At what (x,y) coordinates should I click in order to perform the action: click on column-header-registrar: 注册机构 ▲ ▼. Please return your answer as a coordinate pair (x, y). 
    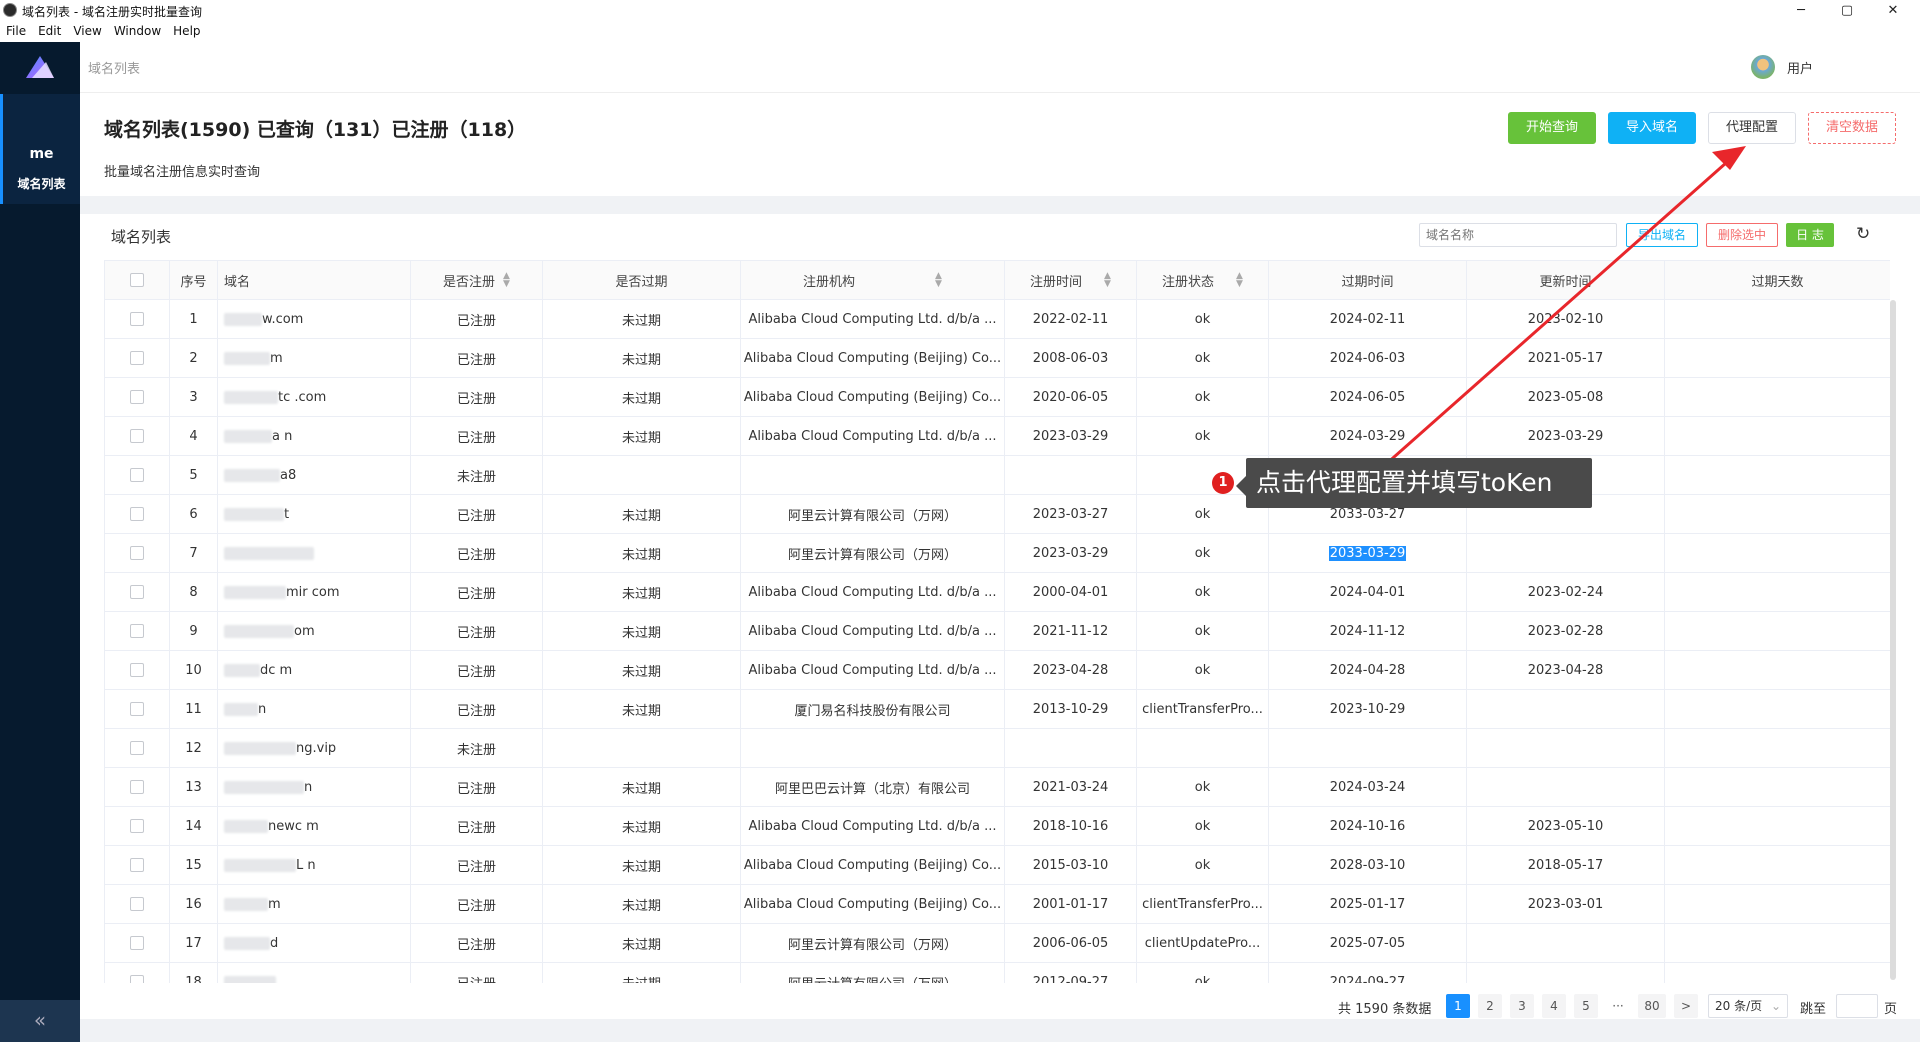
    Looking at the image, I should click on (873, 280).